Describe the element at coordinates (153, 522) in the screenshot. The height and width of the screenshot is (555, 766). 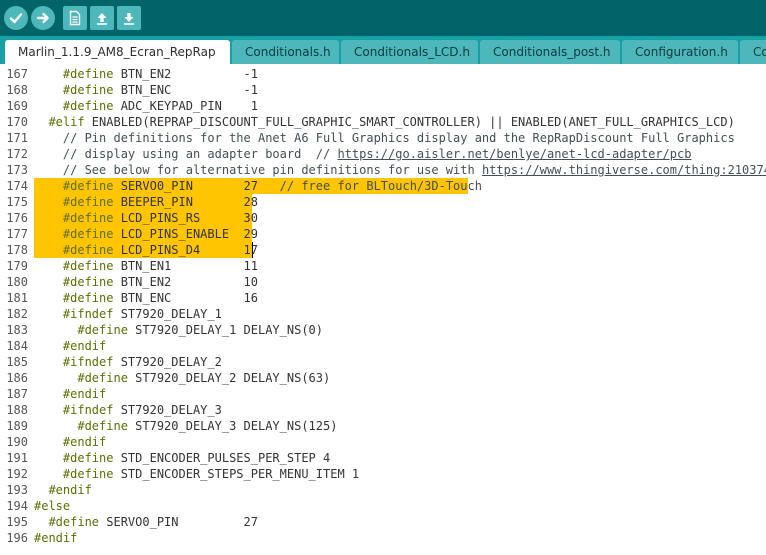
I see `code-text: #define SERVO0_PIN 27` at that location.